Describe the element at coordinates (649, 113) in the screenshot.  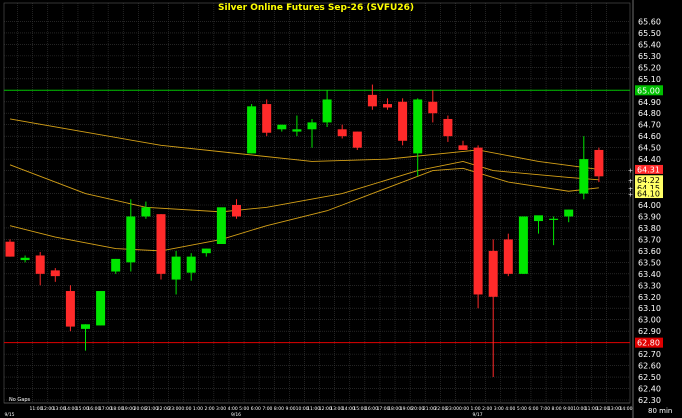
I see `y-tick-label: 64.80` at that location.